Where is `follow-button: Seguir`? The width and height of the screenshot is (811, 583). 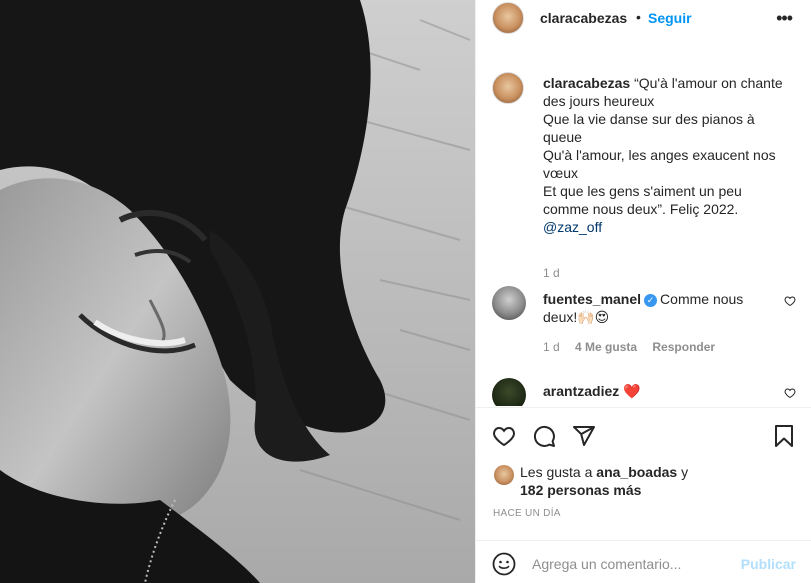 follow-button: Seguir is located at coordinates (670, 18).